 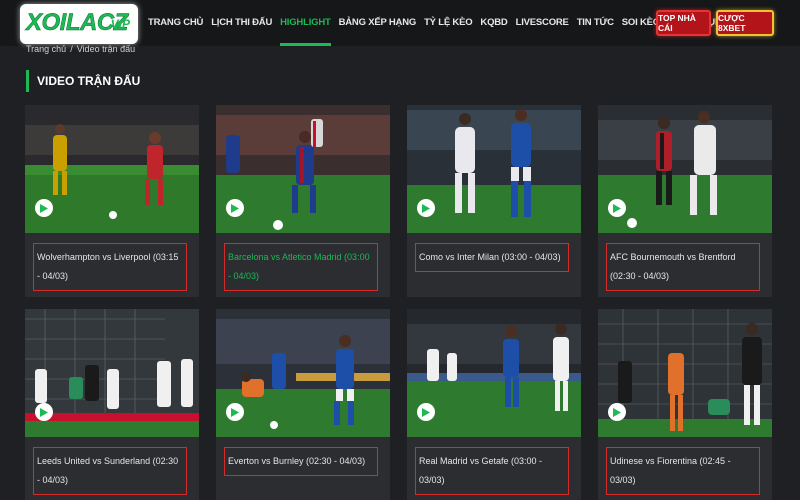 I want to click on nav-ty-le-keo: TỶ LỆ KÈO, so click(x=448, y=23).